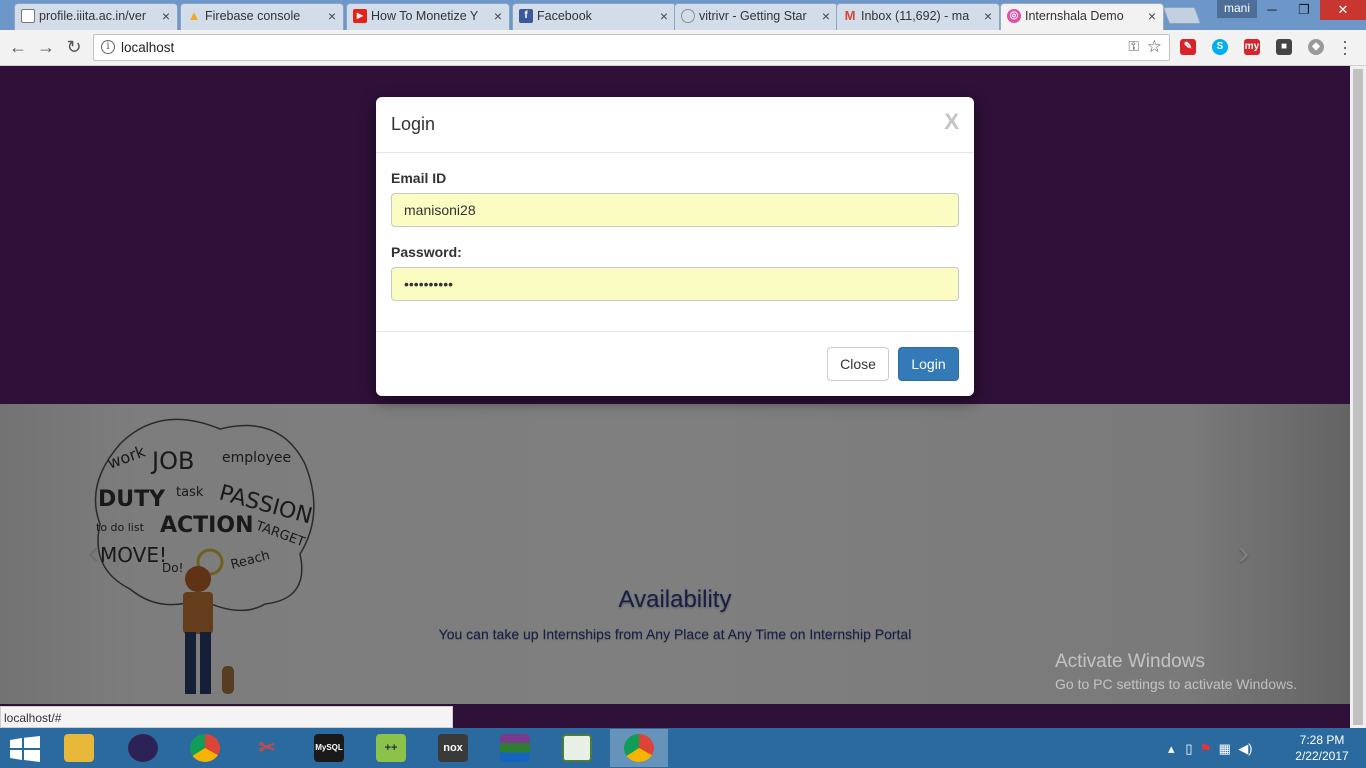 The height and width of the screenshot is (768, 1366). I want to click on password-input, so click(675, 284).